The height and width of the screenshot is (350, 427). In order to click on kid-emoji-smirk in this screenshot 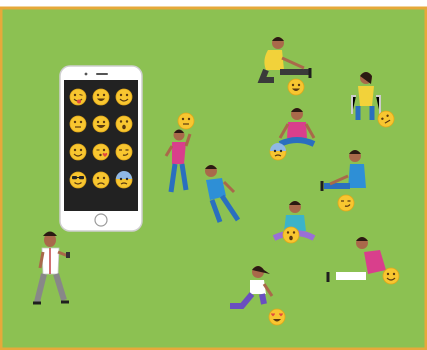, I will do `click(346, 203)`.